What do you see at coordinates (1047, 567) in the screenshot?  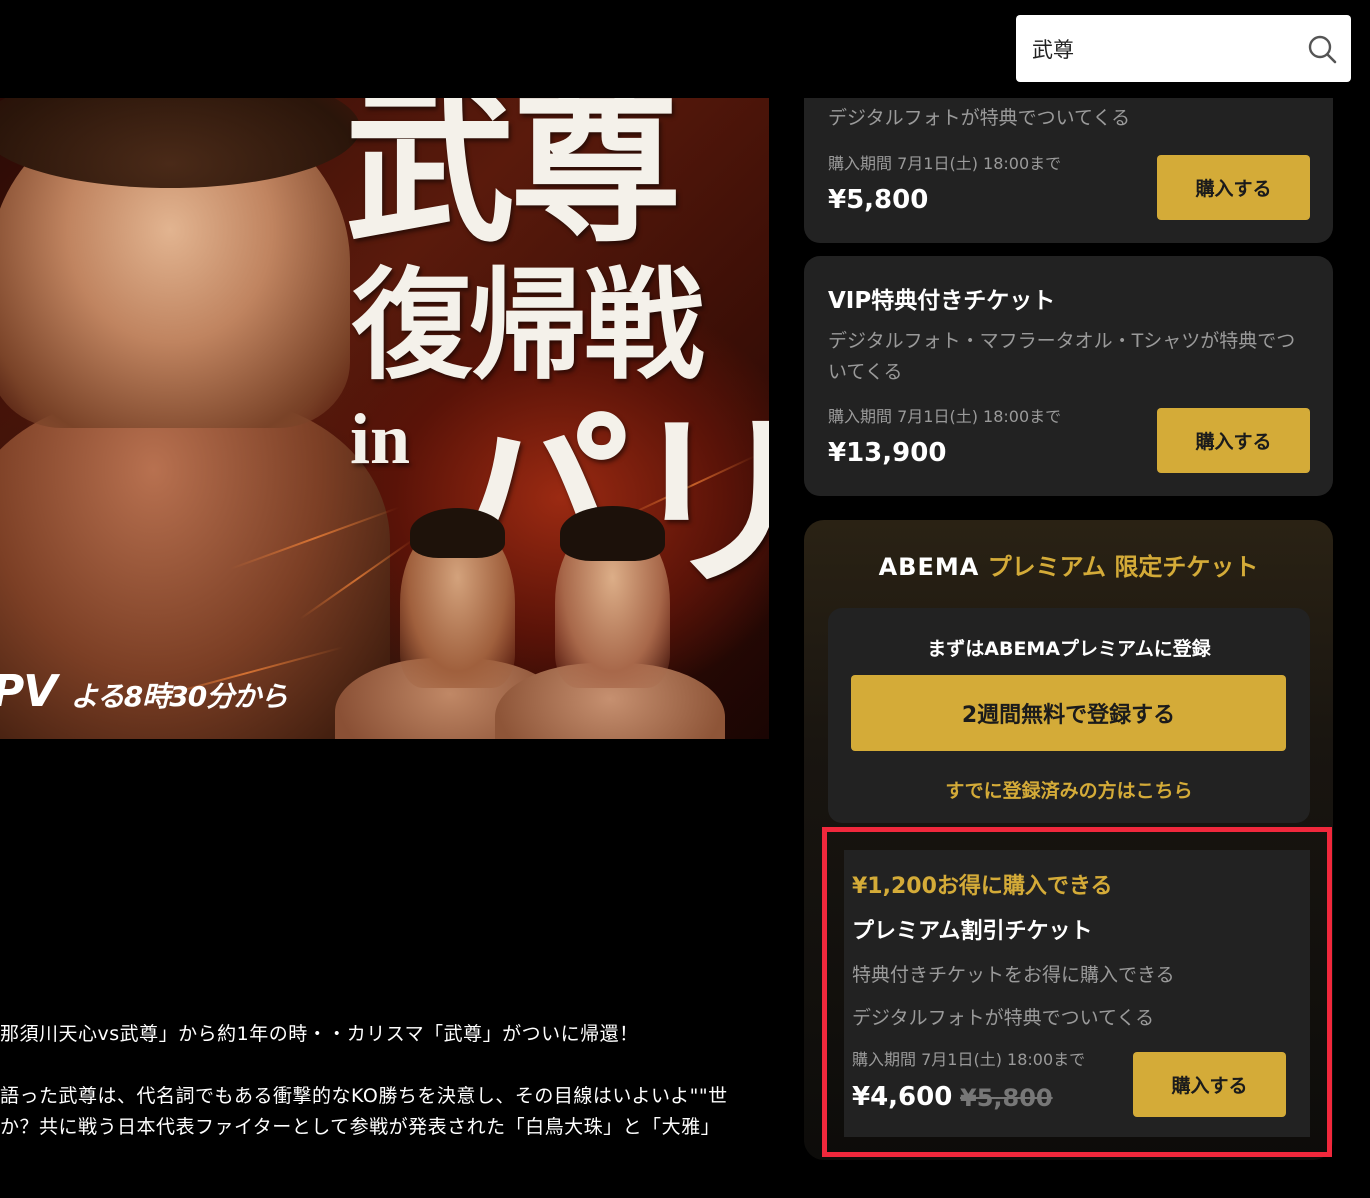 I see `premium-title-gold: プレミアム` at bounding box center [1047, 567].